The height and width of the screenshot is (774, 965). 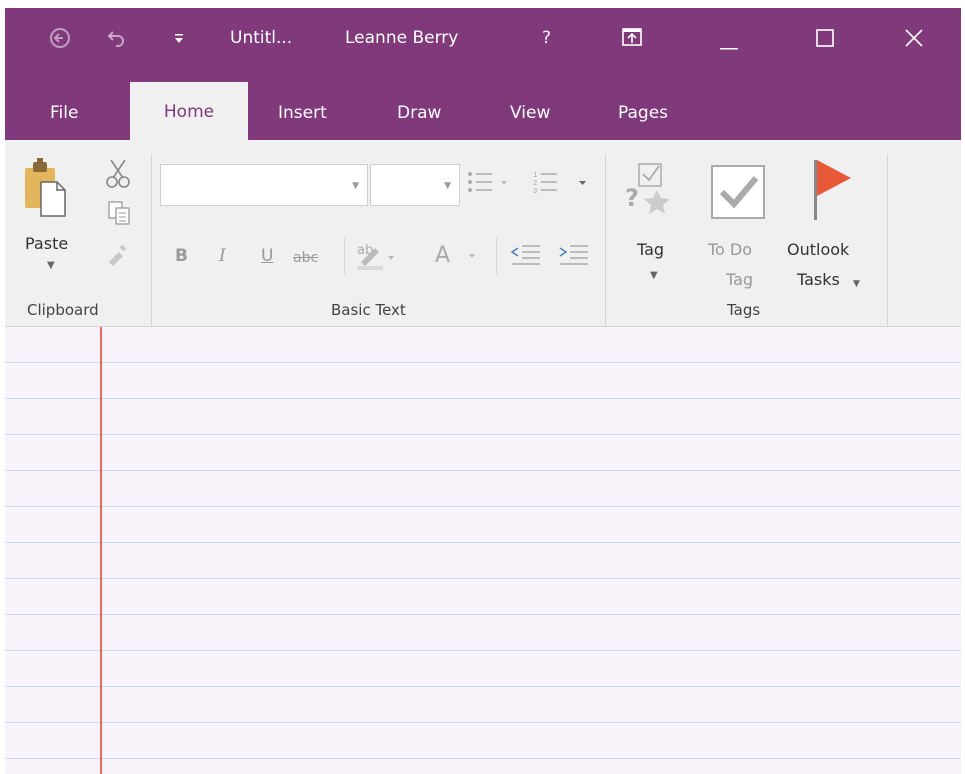 What do you see at coordinates (118, 255) in the screenshot?
I see `format-painter-icon` at bounding box center [118, 255].